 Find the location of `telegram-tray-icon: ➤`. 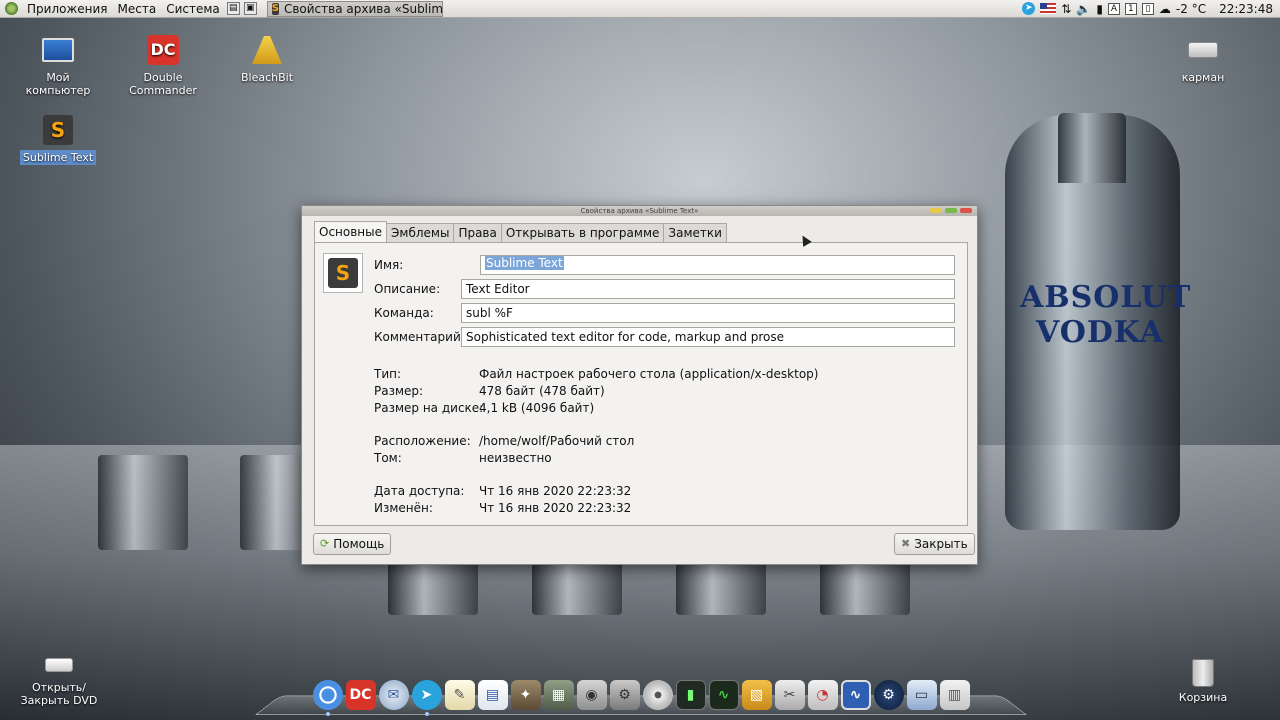

telegram-tray-icon: ➤ is located at coordinates (1029, 8).